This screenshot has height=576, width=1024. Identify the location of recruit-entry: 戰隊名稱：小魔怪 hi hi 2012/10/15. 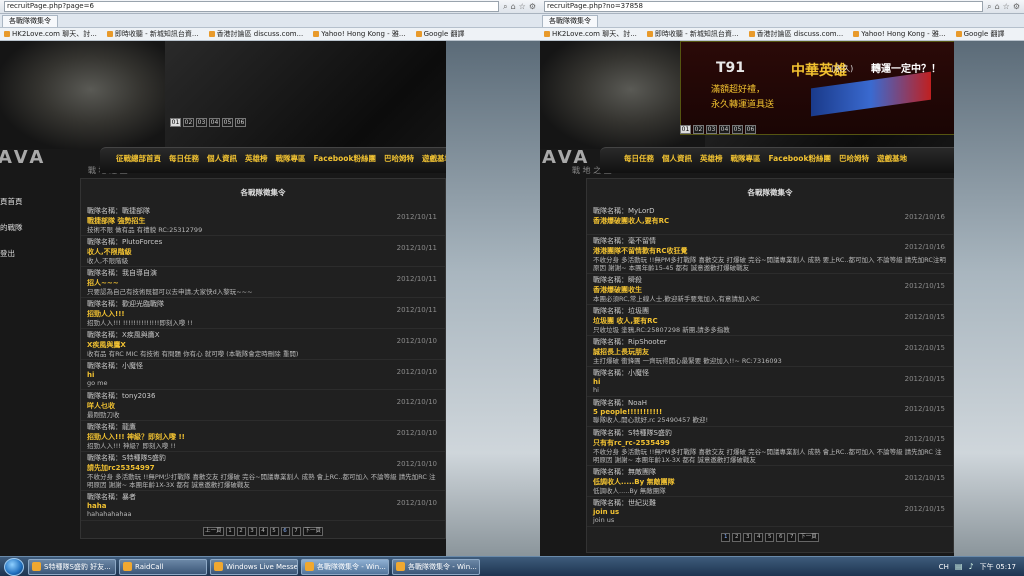
(770, 382).